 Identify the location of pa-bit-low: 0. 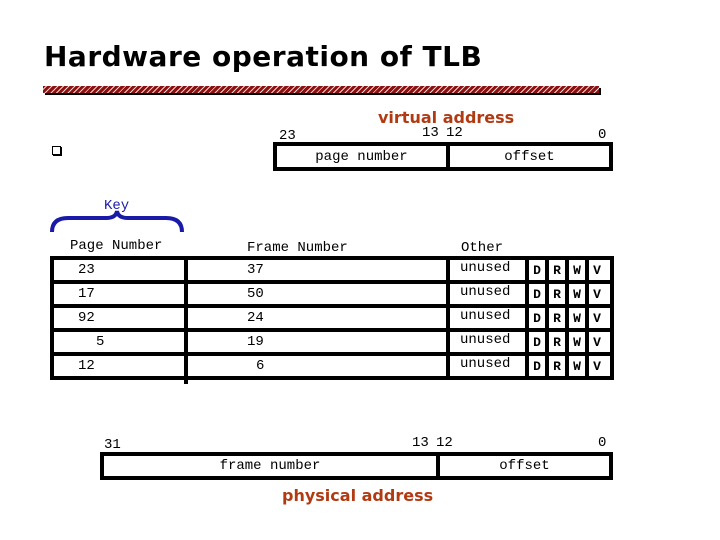
(602, 443).